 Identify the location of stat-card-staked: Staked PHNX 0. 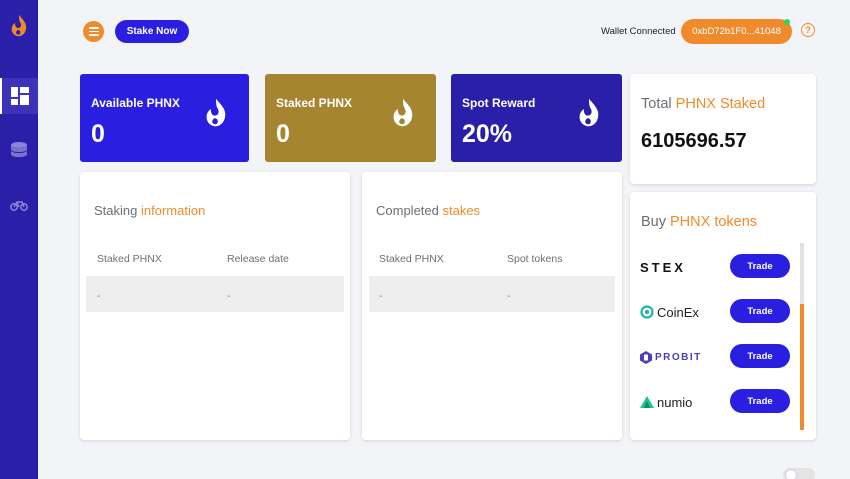
(350, 118).